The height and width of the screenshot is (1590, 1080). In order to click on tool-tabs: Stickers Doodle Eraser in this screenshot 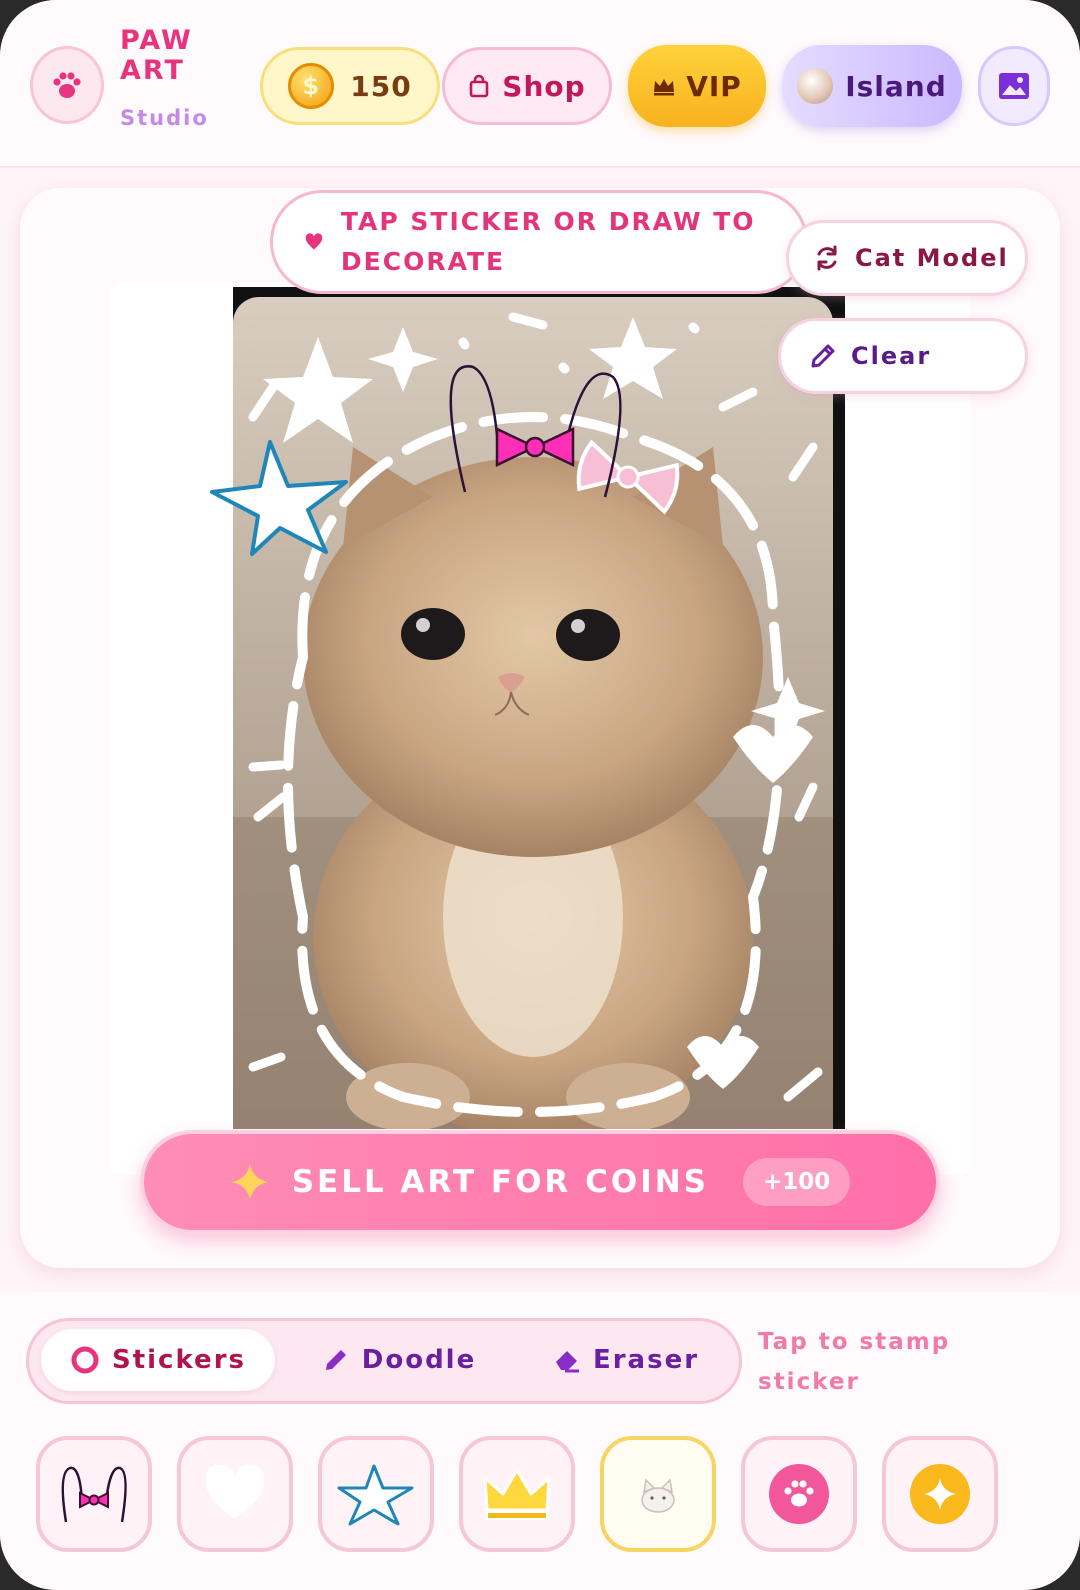, I will do `click(384, 1361)`.